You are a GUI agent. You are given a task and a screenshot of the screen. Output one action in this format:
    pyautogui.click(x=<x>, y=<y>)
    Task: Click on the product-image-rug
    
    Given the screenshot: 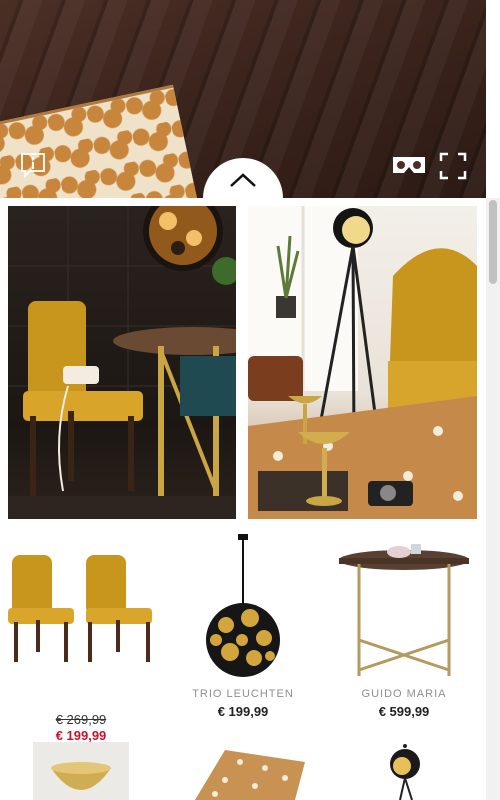 What is the action you would take?
    pyautogui.click(x=250, y=771)
    